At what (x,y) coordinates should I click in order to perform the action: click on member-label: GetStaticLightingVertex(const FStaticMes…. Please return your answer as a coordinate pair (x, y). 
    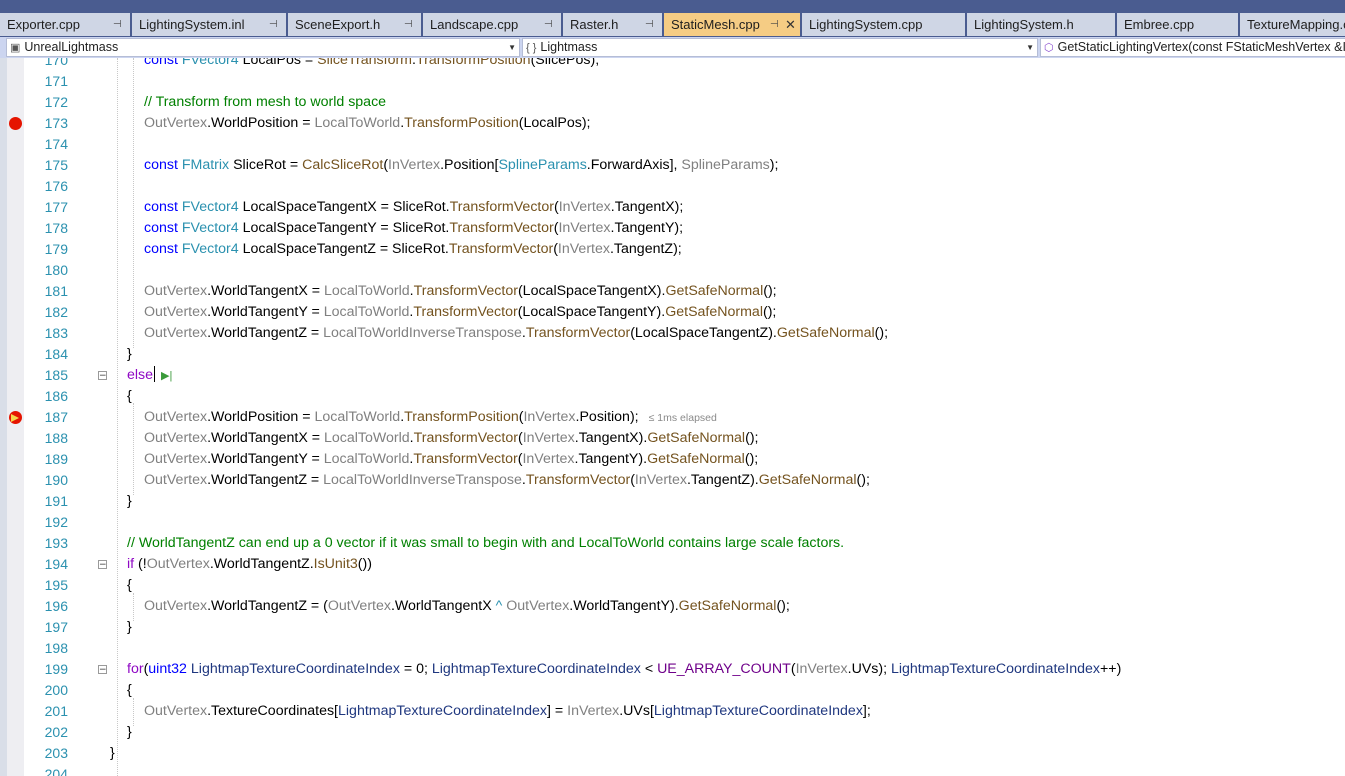
    Looking at the image, I should click on (1201, 47).